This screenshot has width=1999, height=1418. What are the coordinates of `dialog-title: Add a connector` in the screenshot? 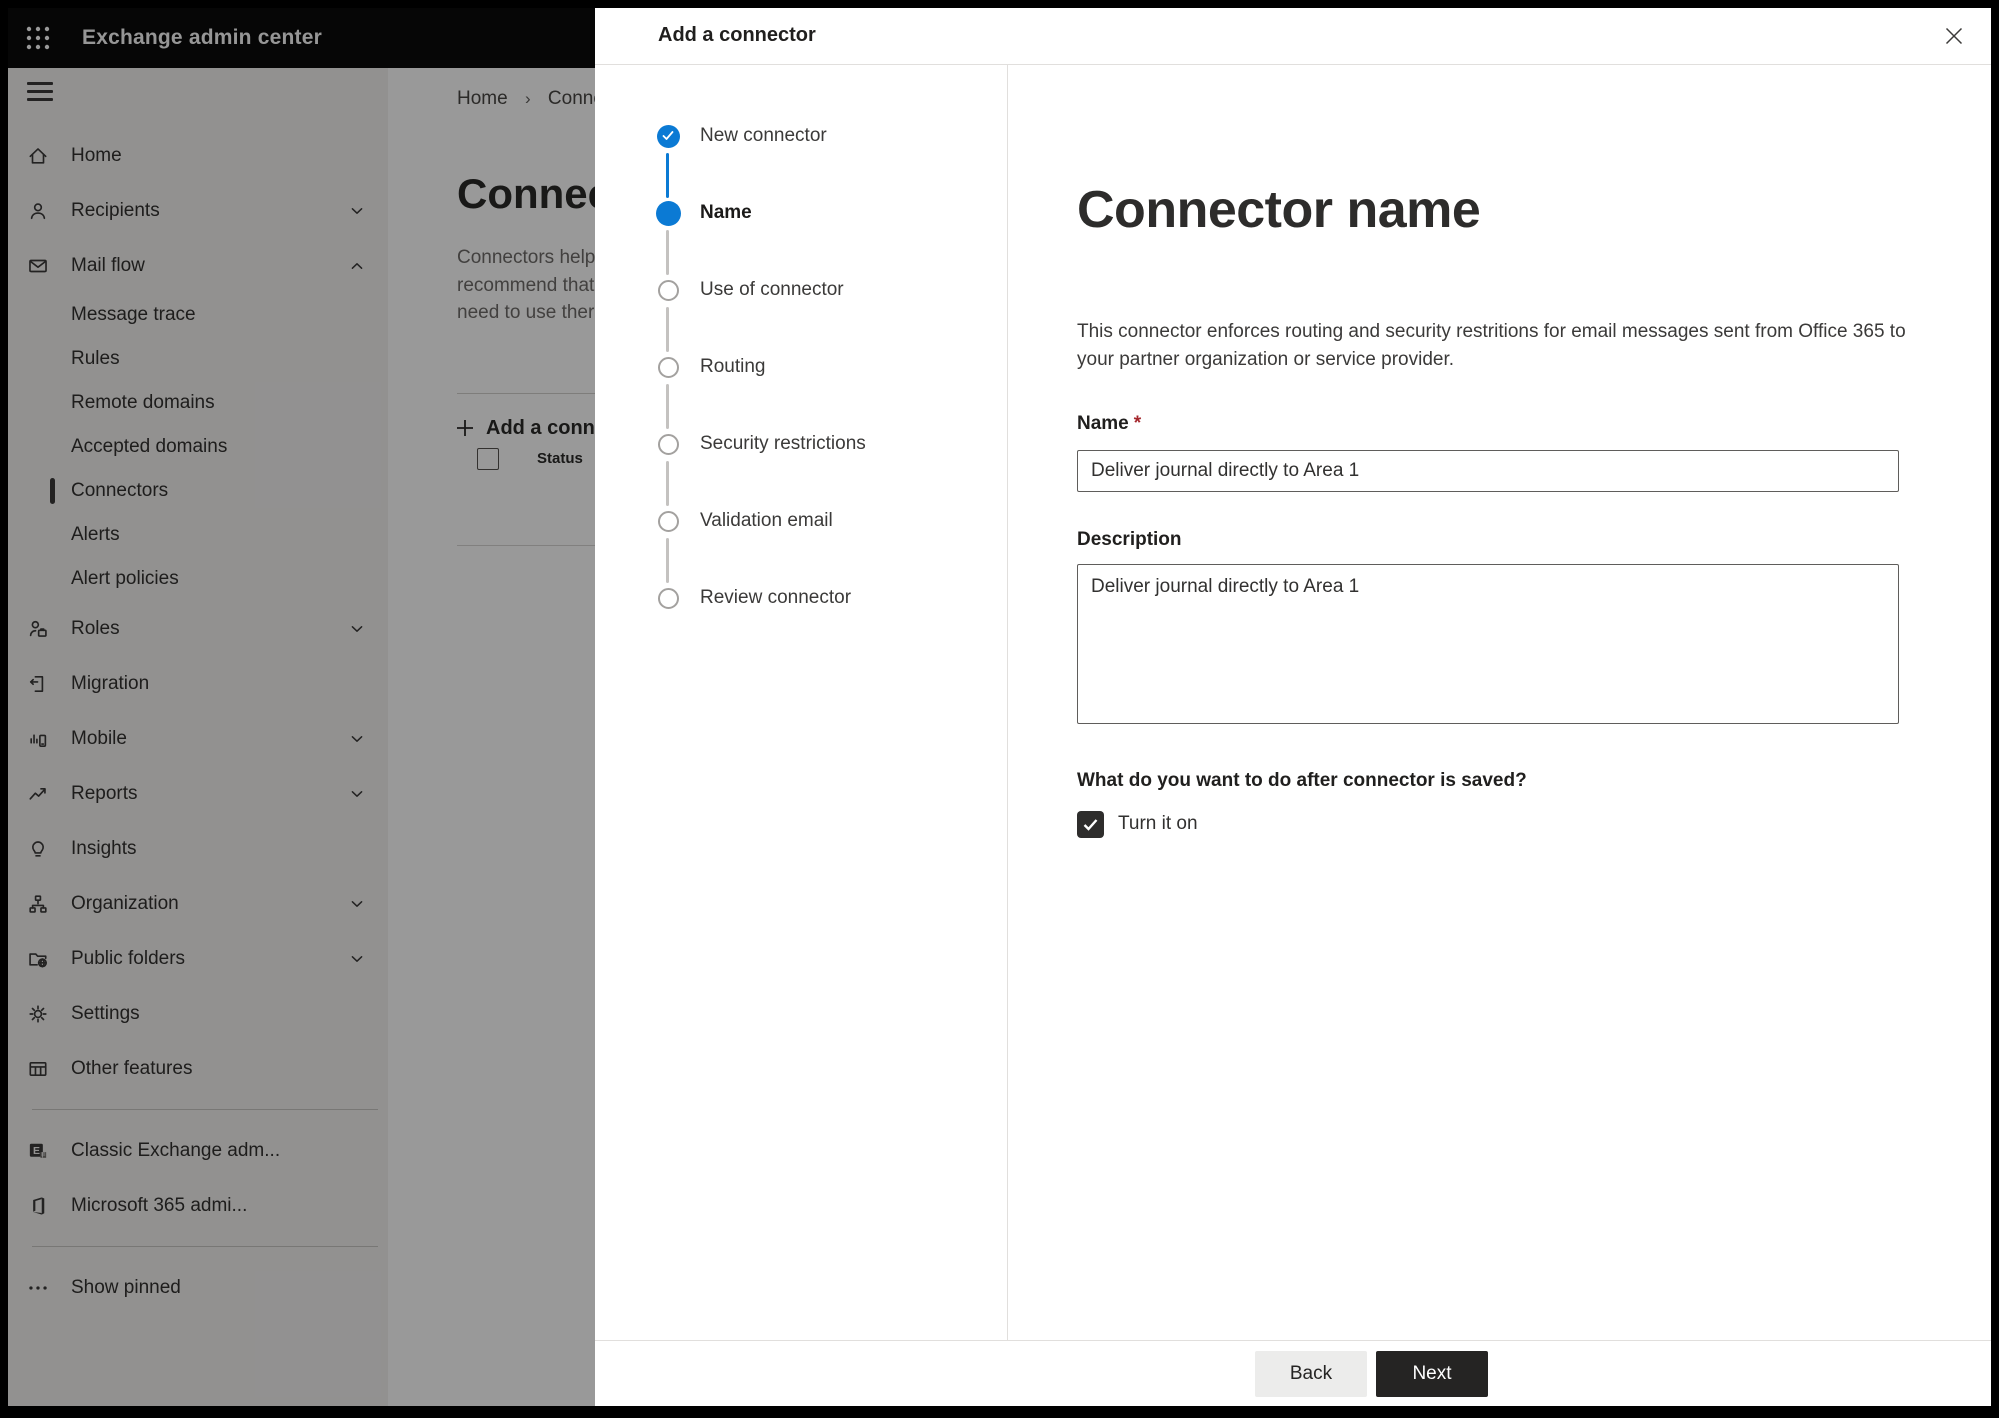 It's located at (737, 35).